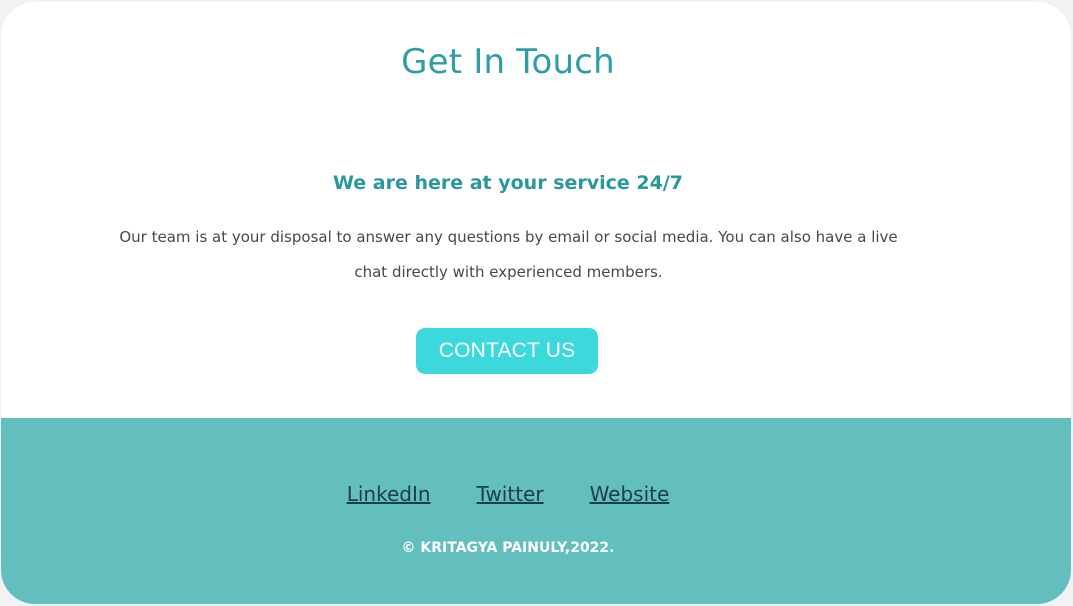  What do you see at coordinates (508, 183) in the screenshot?
I see `service-subtitle: We are here at your service 24/7` at bounding box center [508, 183].